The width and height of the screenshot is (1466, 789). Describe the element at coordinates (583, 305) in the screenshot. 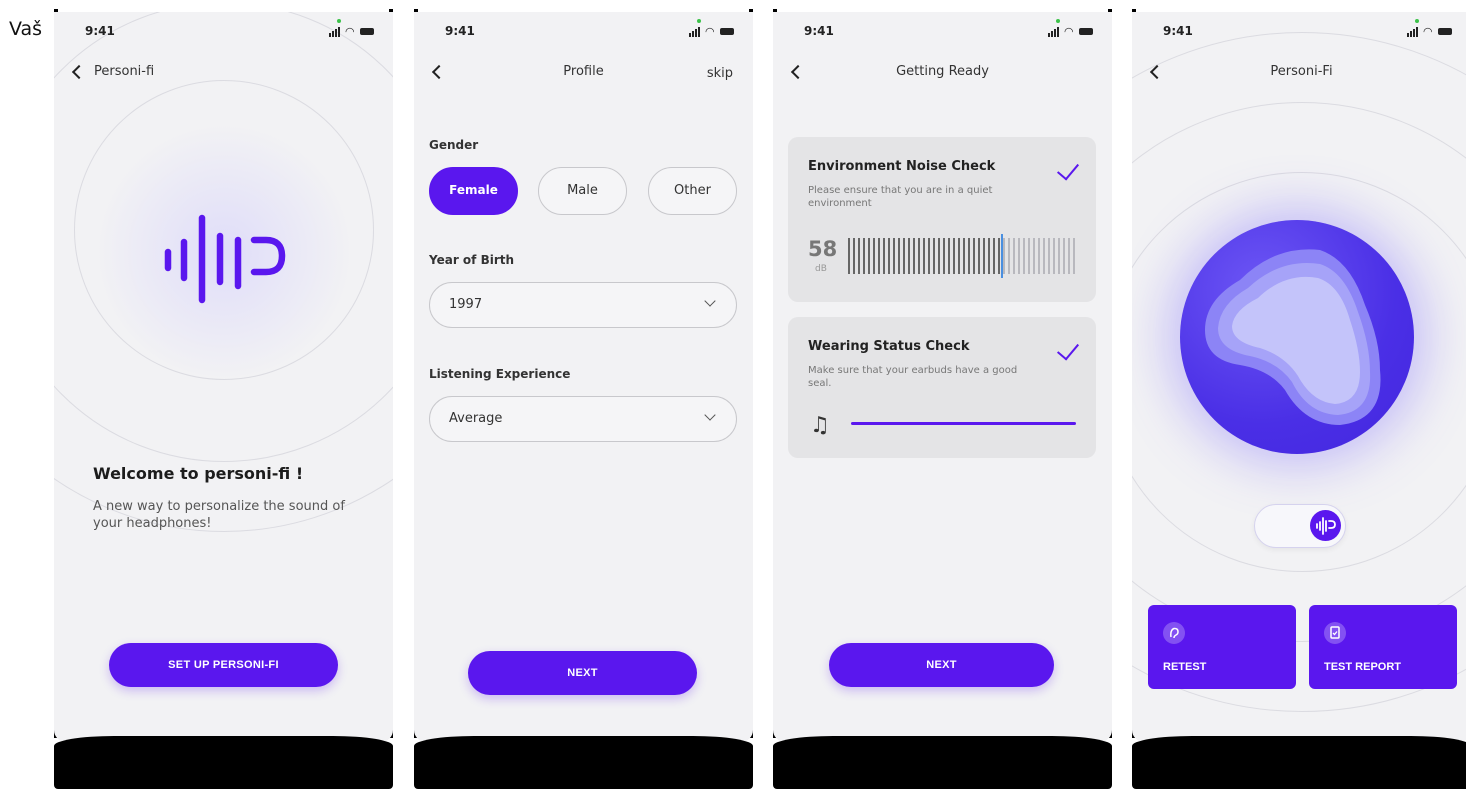

I see `year-select: 1997` at that location.